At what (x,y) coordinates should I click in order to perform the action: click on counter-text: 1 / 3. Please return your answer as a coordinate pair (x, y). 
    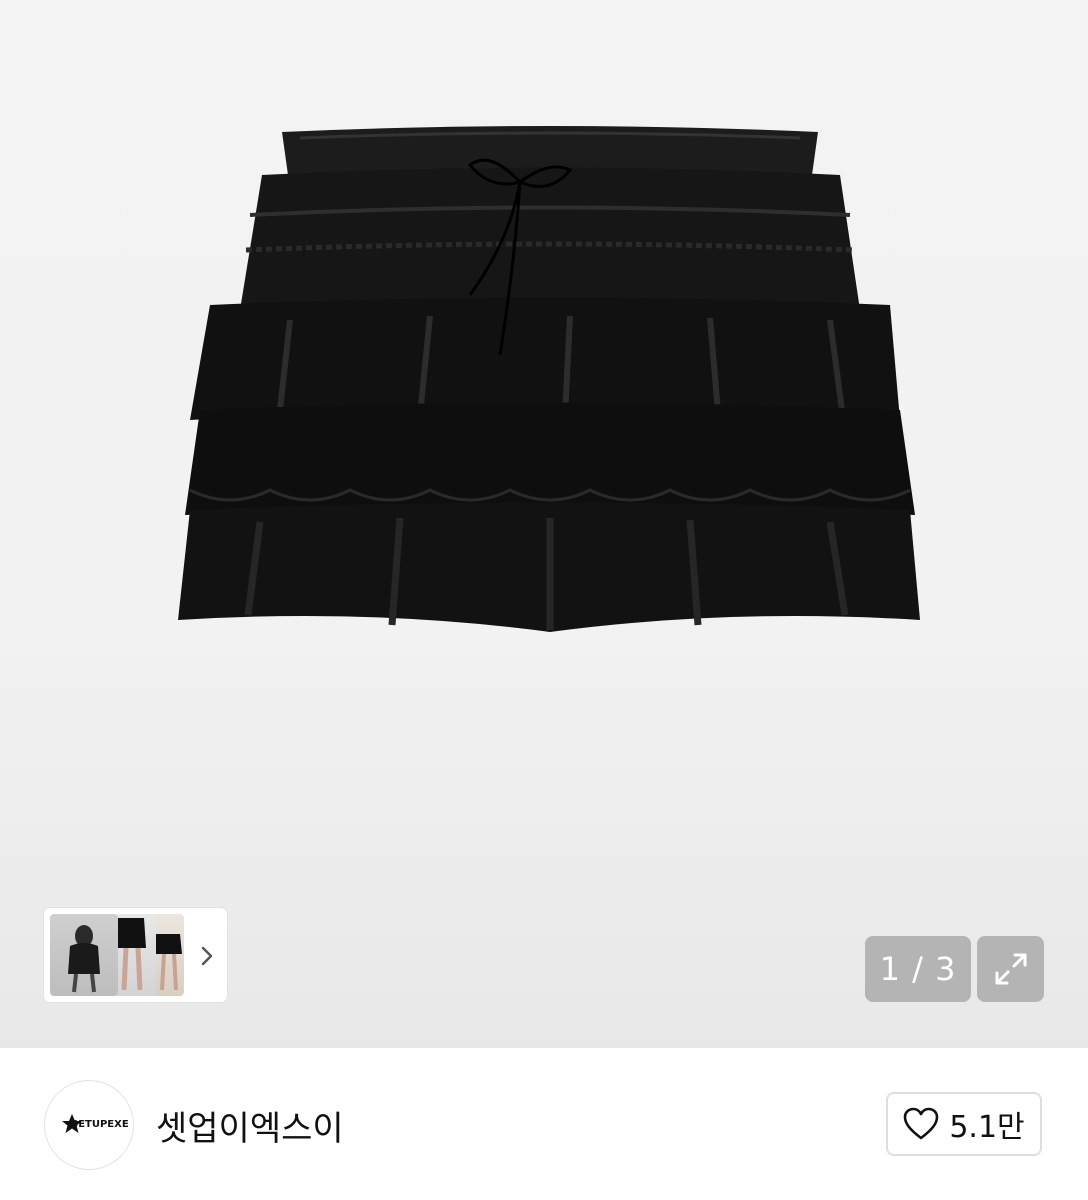
    Looking at the image, I should click on (918, 969).